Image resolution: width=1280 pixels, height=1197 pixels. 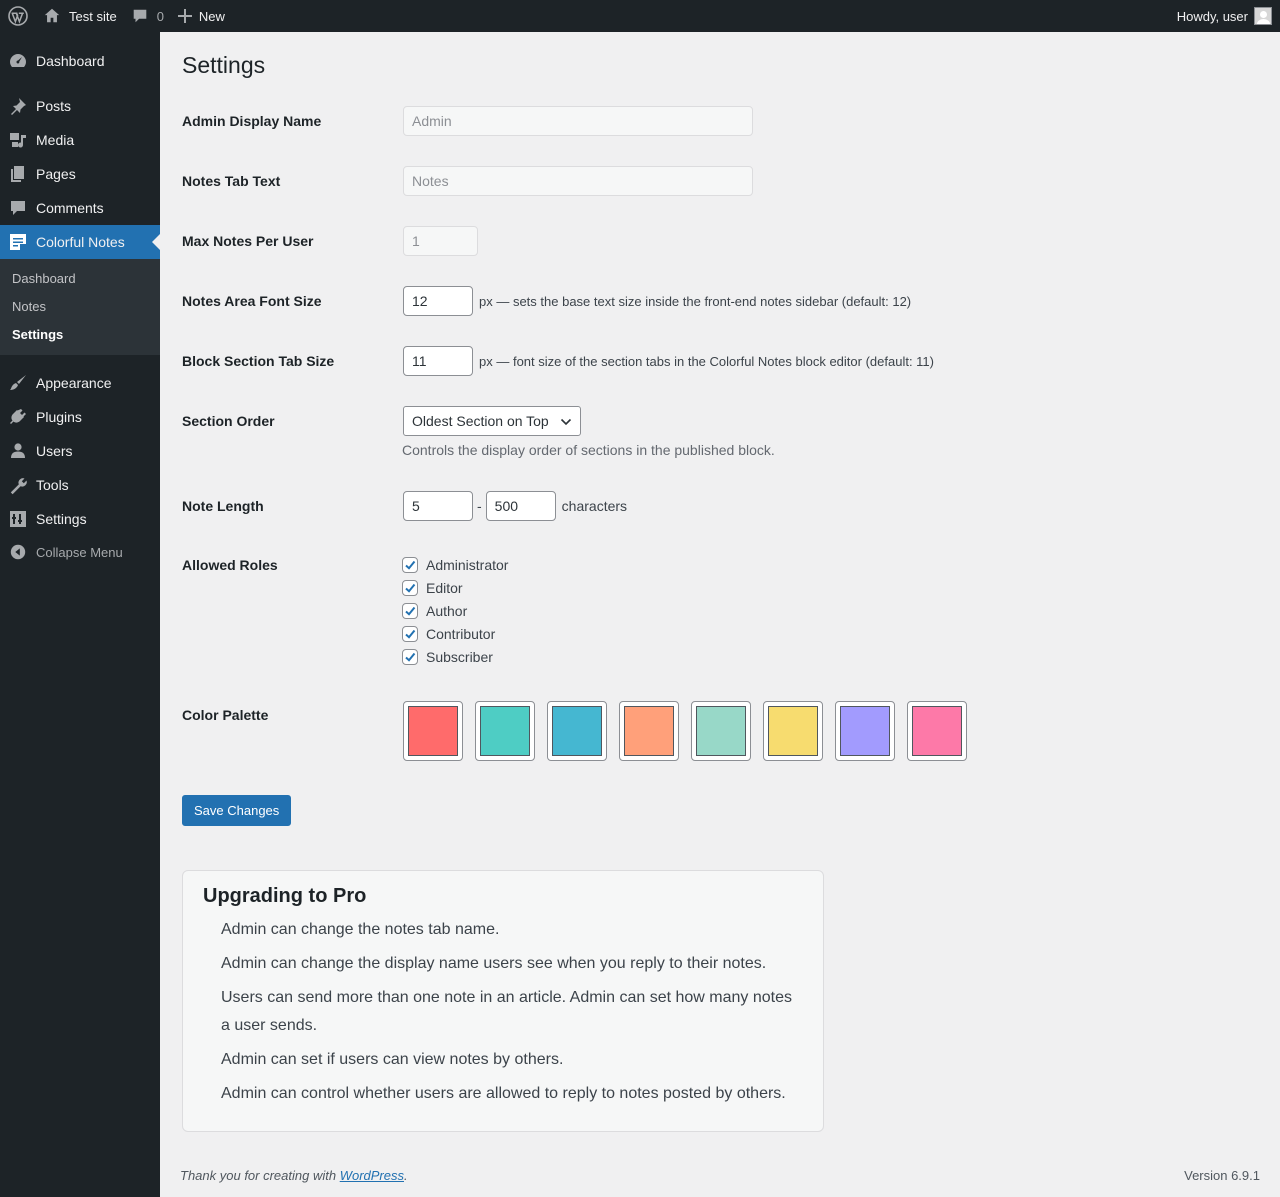 I want to click on sidebar-item-plugins: Plugins, so click(x=80, y=417).